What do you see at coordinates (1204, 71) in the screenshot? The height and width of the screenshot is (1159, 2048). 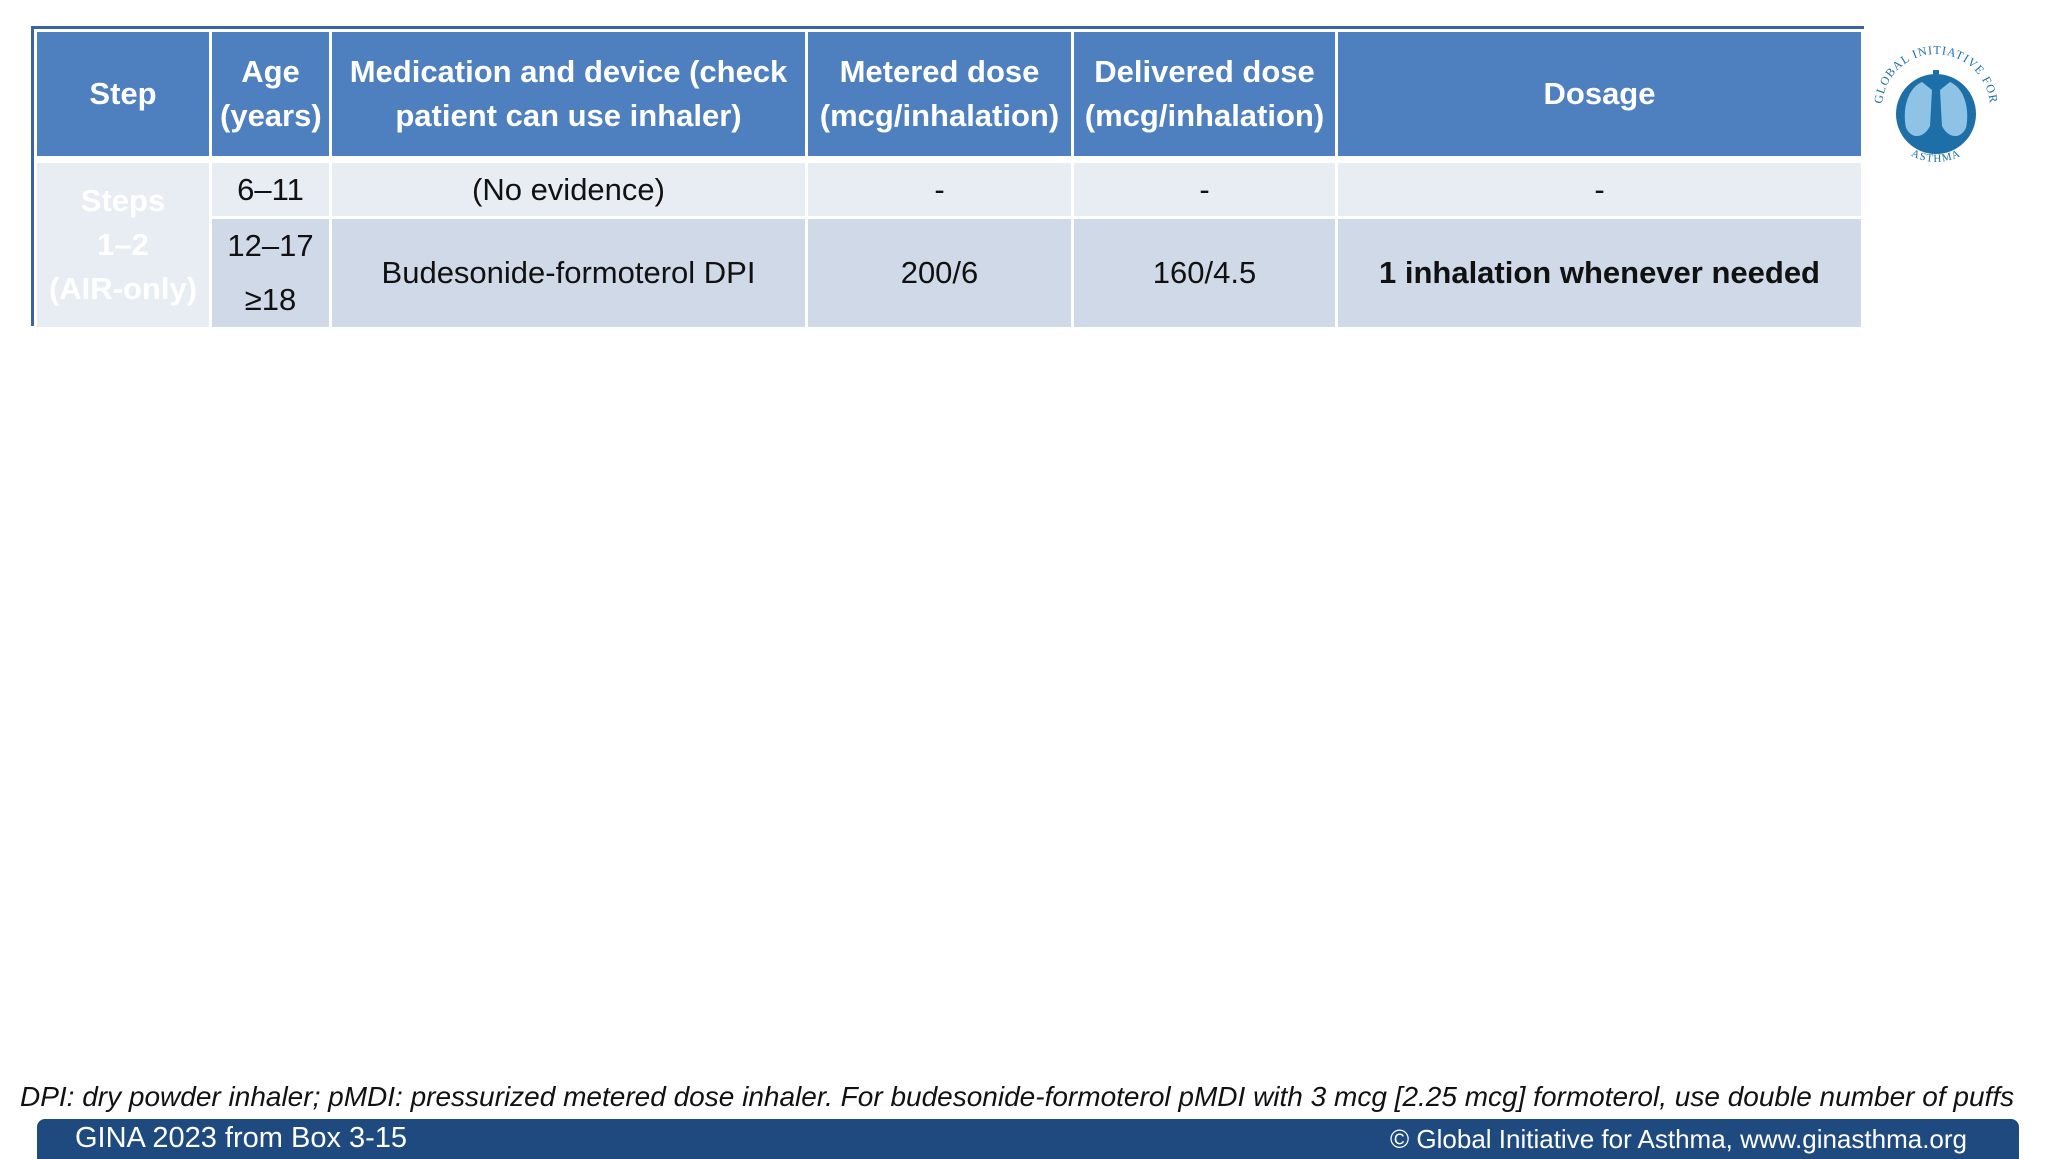 I see `header-delivered-line1: Delivered dose` at bounding box center [1204, 71].